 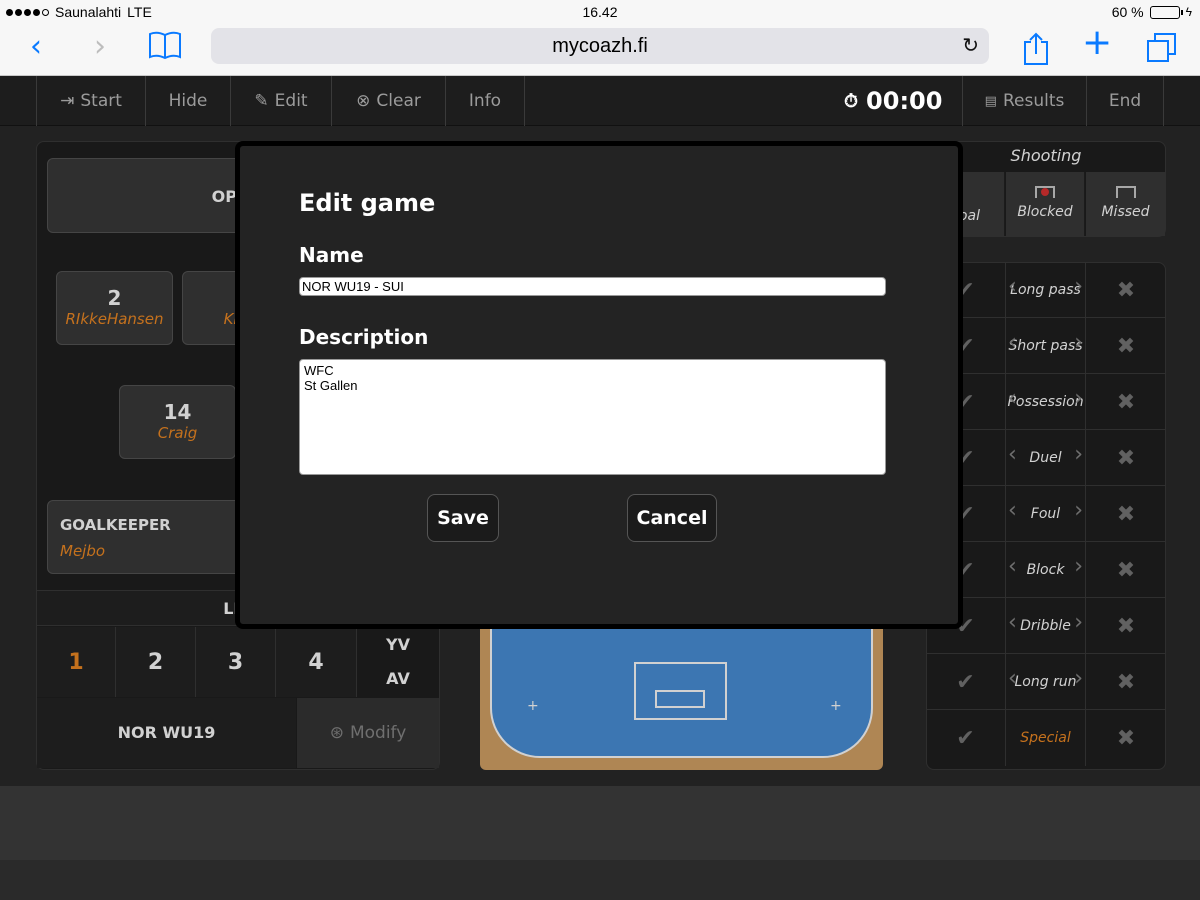 What do you see at coordinates (672, 518) in the screenshot?
I see `cancel-button: Cancel` at bounding box center [672, 518].